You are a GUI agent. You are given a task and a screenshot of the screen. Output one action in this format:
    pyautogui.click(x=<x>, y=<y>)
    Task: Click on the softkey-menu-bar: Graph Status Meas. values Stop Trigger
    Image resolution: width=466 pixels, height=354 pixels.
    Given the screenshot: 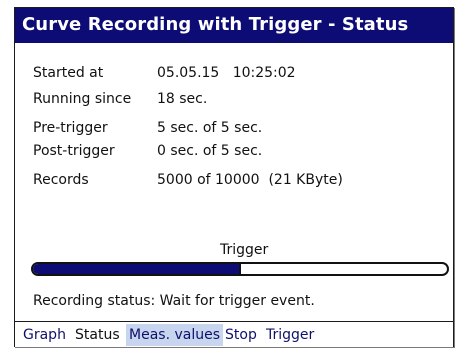 What is the action you would take?
    pyautogui.click(x=234, y=334)
    